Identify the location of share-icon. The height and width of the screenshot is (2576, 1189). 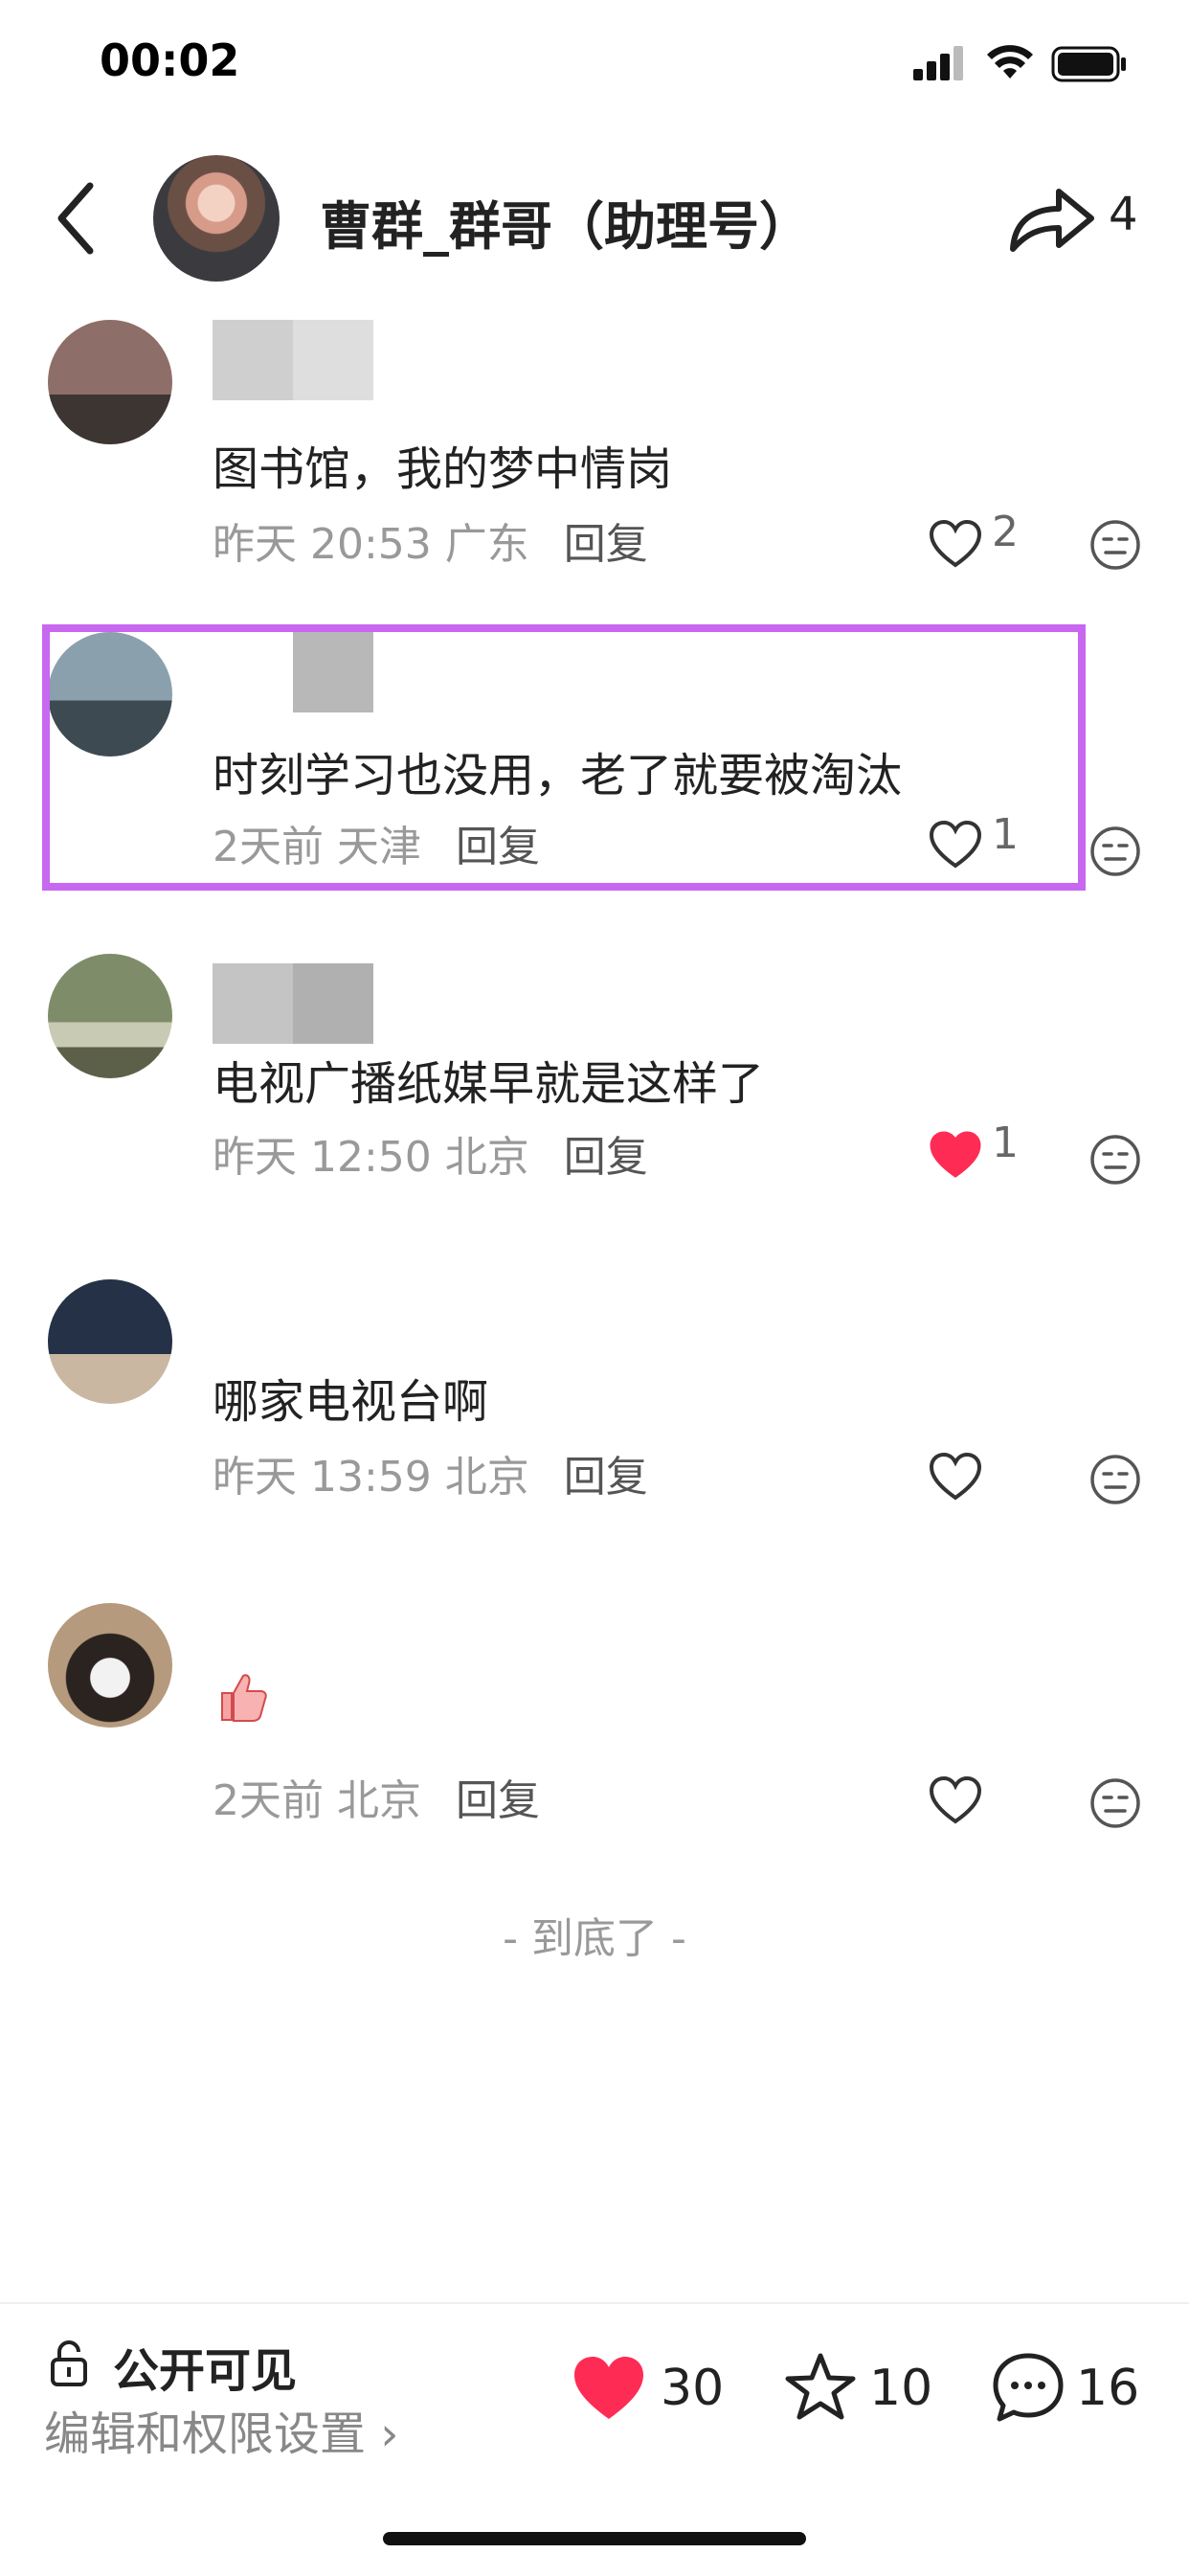
(1051, 220).